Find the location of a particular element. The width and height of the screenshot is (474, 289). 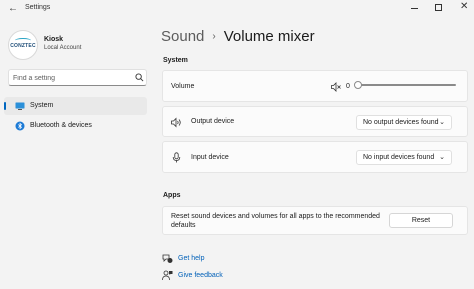

sidebar-item-system: System is located at coordinates (75, 106).